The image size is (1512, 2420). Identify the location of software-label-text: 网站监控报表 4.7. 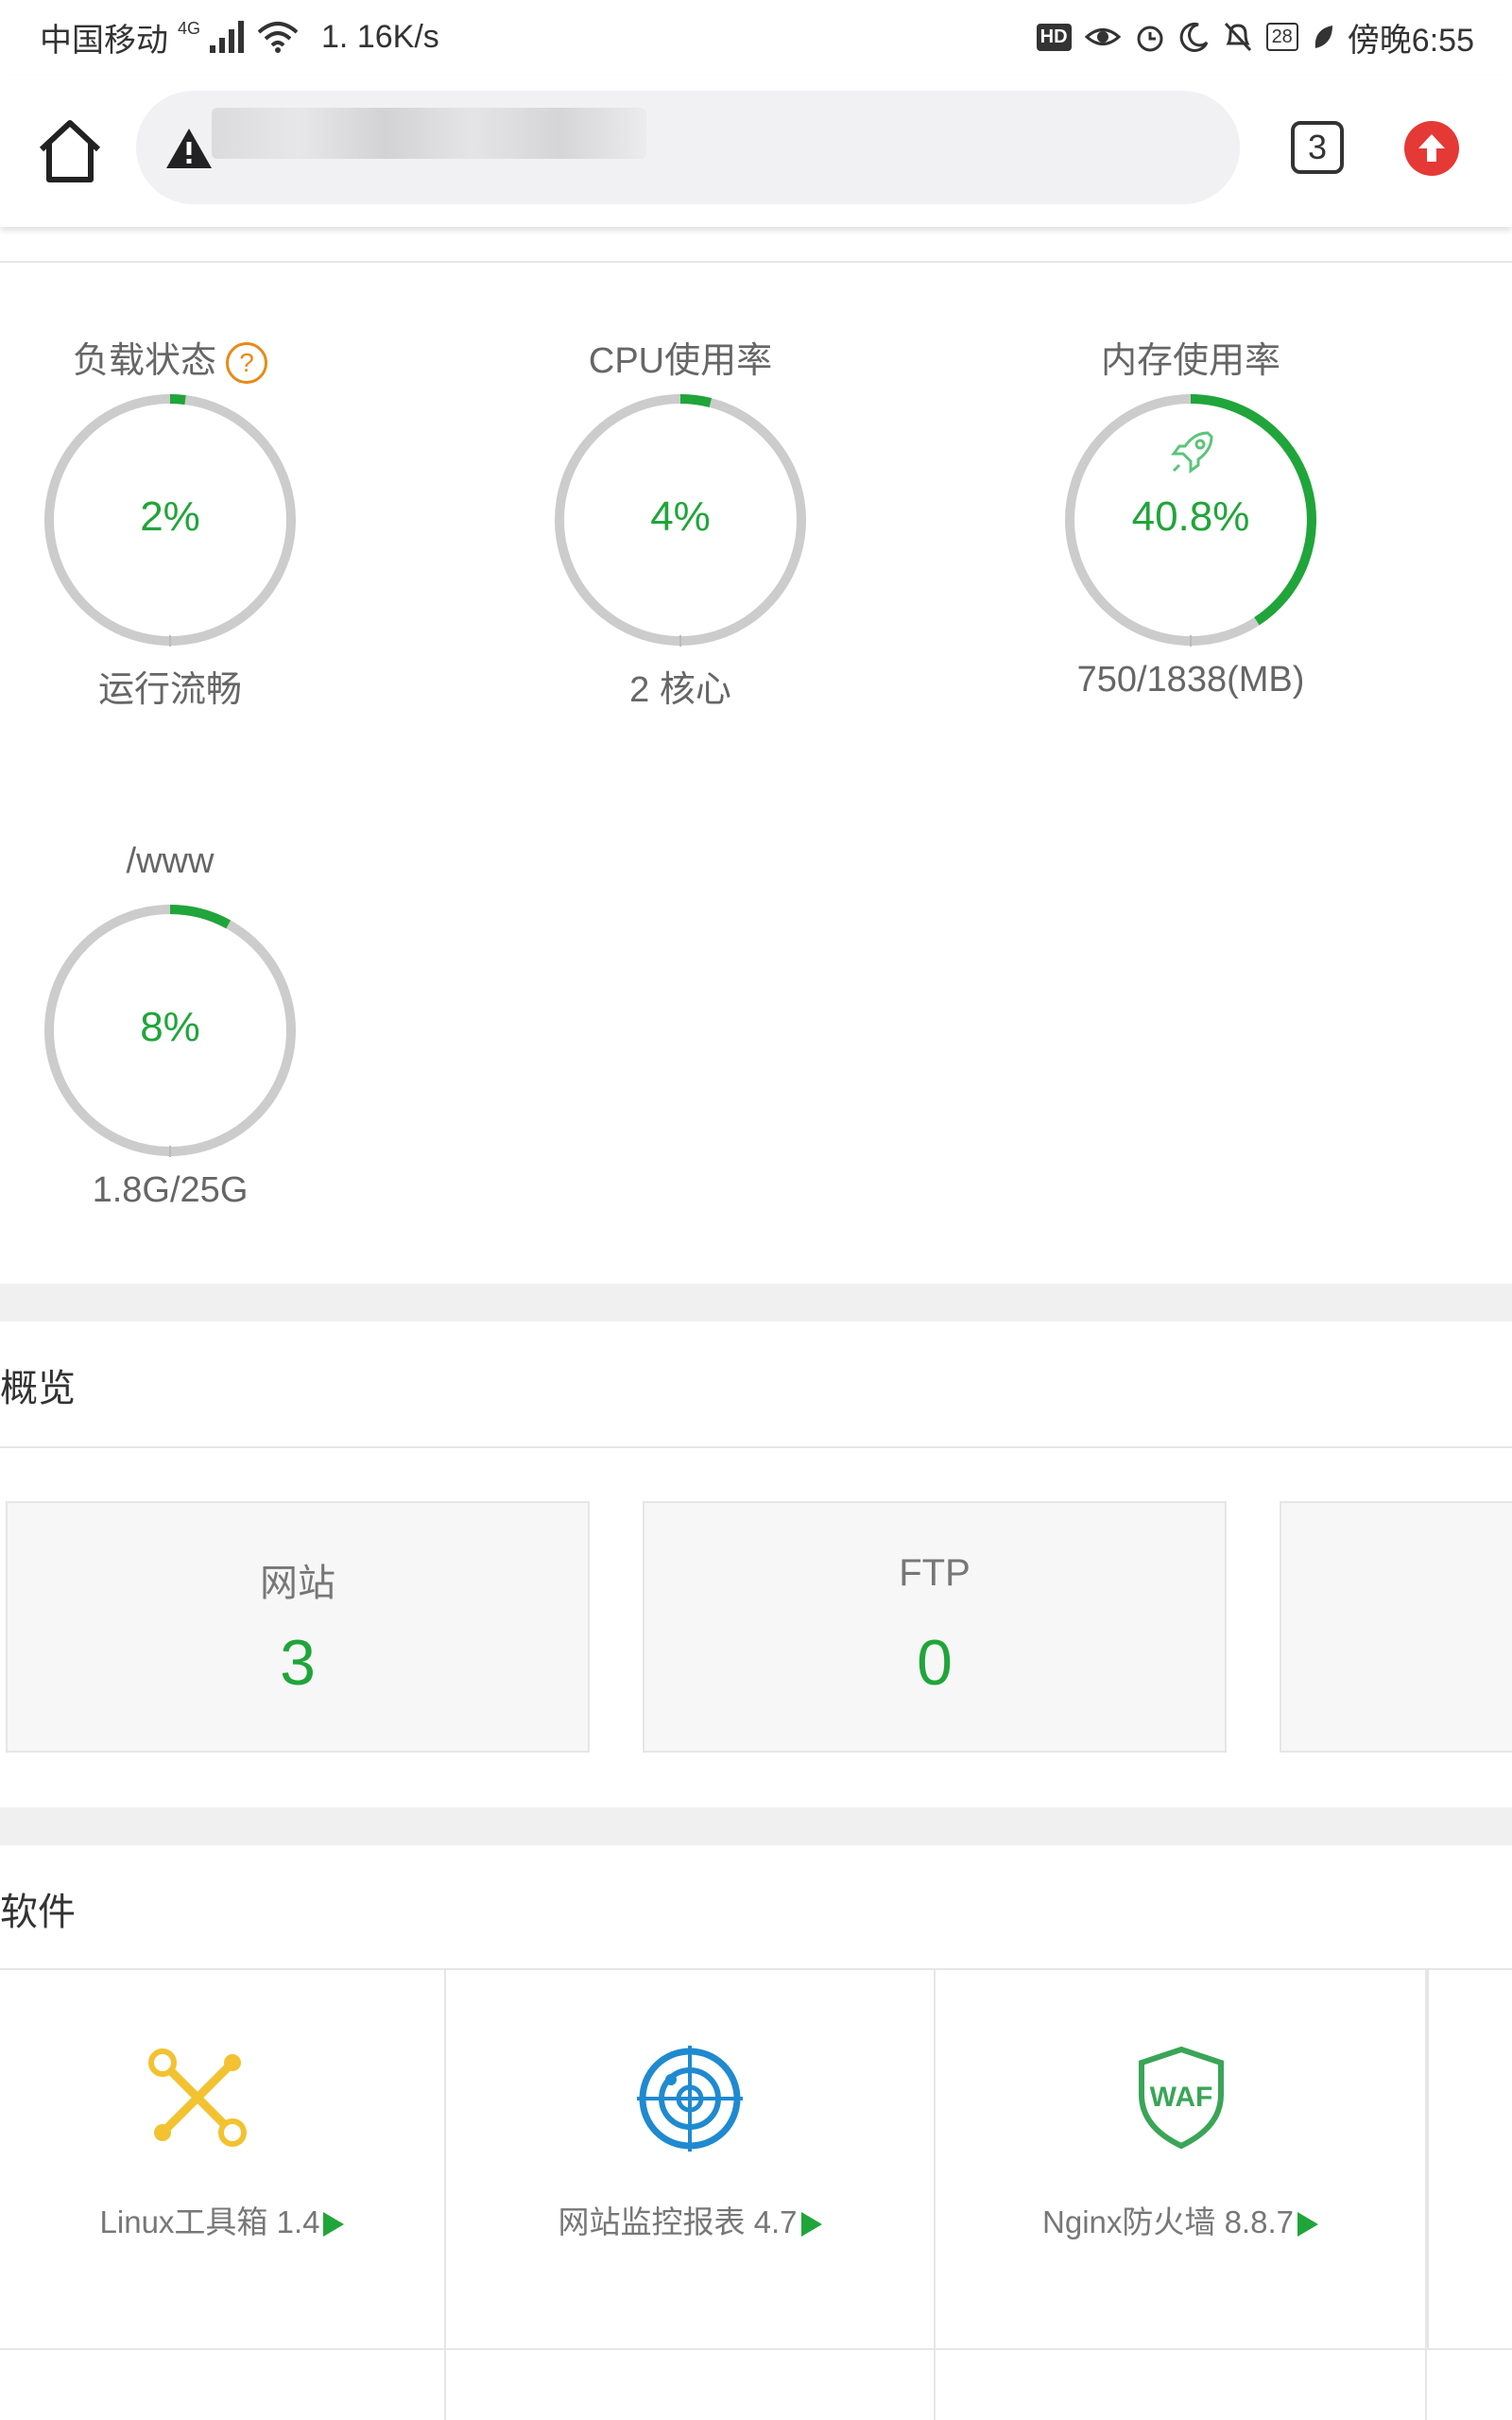
(678, 2221).